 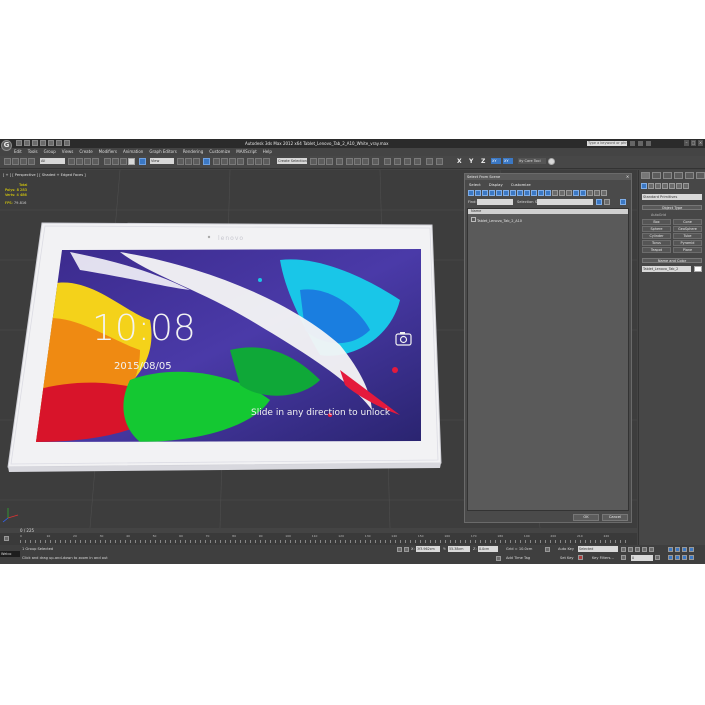 I want to click on rotate-icon, so click(x=115, y=161).